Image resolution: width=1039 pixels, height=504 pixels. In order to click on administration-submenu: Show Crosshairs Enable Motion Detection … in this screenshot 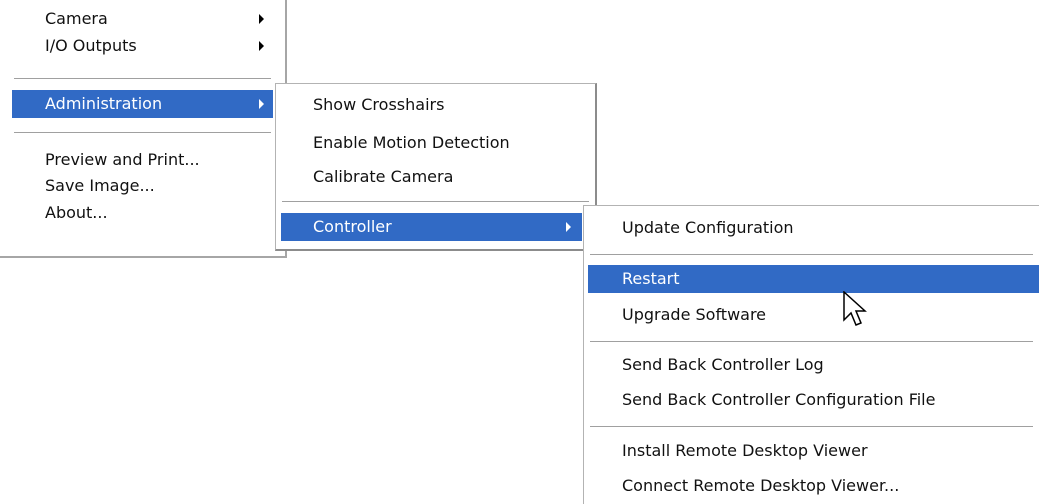, I will do `click(436, 167)`.